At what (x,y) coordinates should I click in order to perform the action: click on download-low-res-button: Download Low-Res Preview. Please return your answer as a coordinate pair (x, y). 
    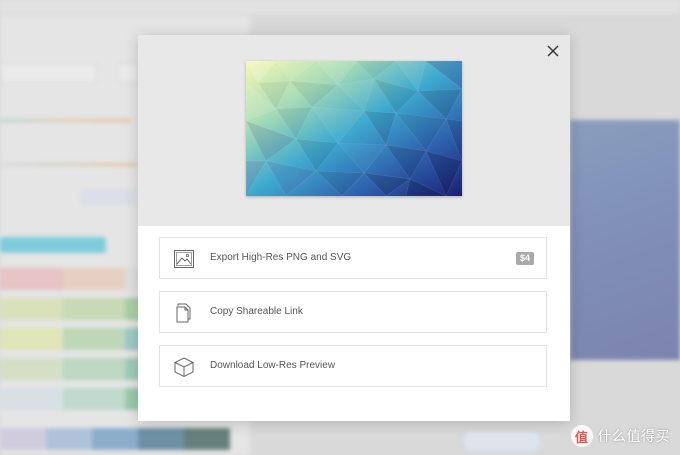
    Looking at the image, I should click on (353, 366).